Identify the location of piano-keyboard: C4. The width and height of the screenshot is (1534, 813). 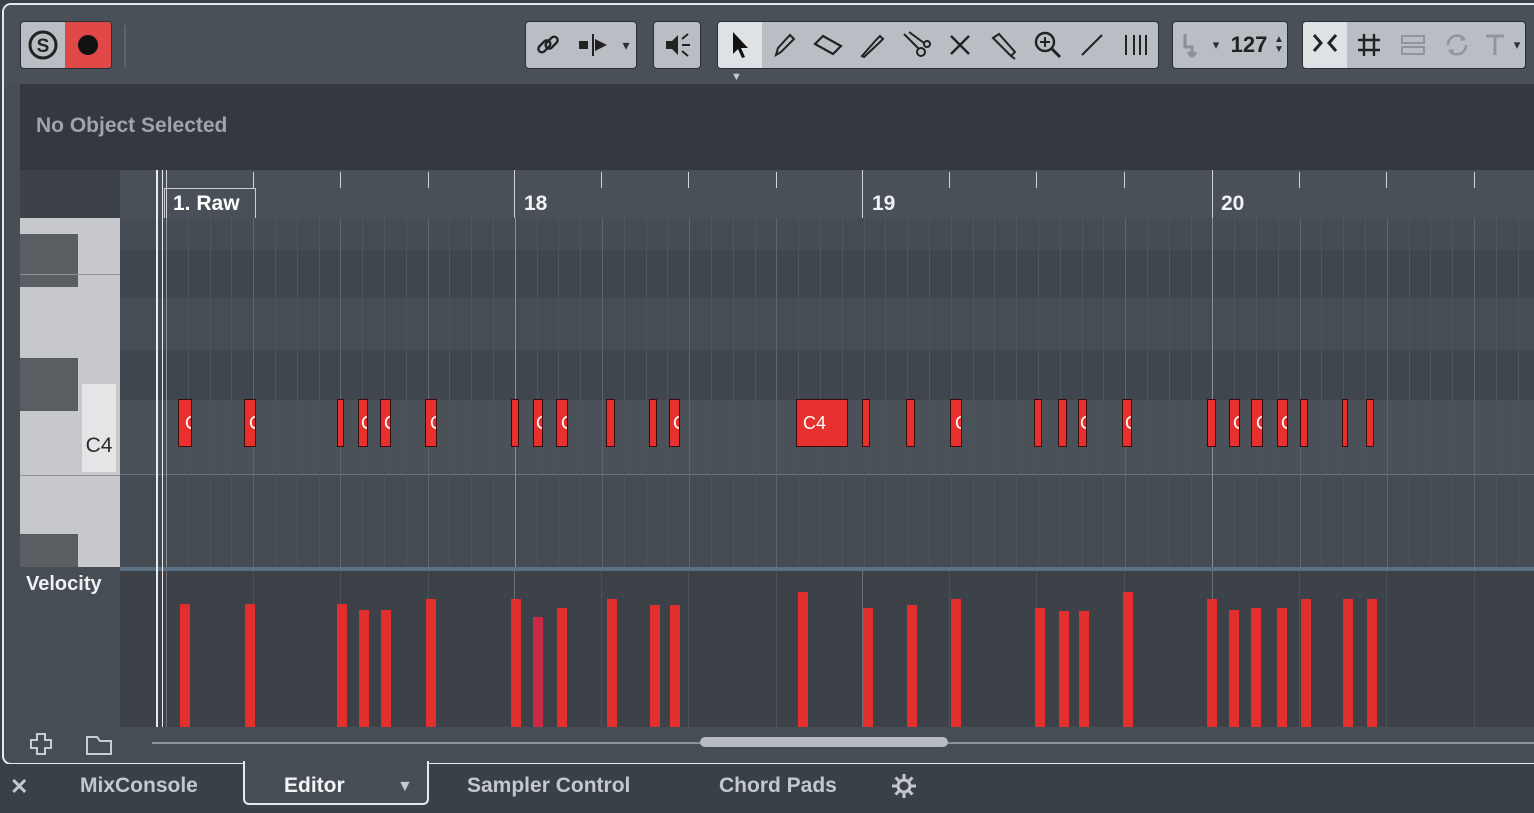
(70, 392).